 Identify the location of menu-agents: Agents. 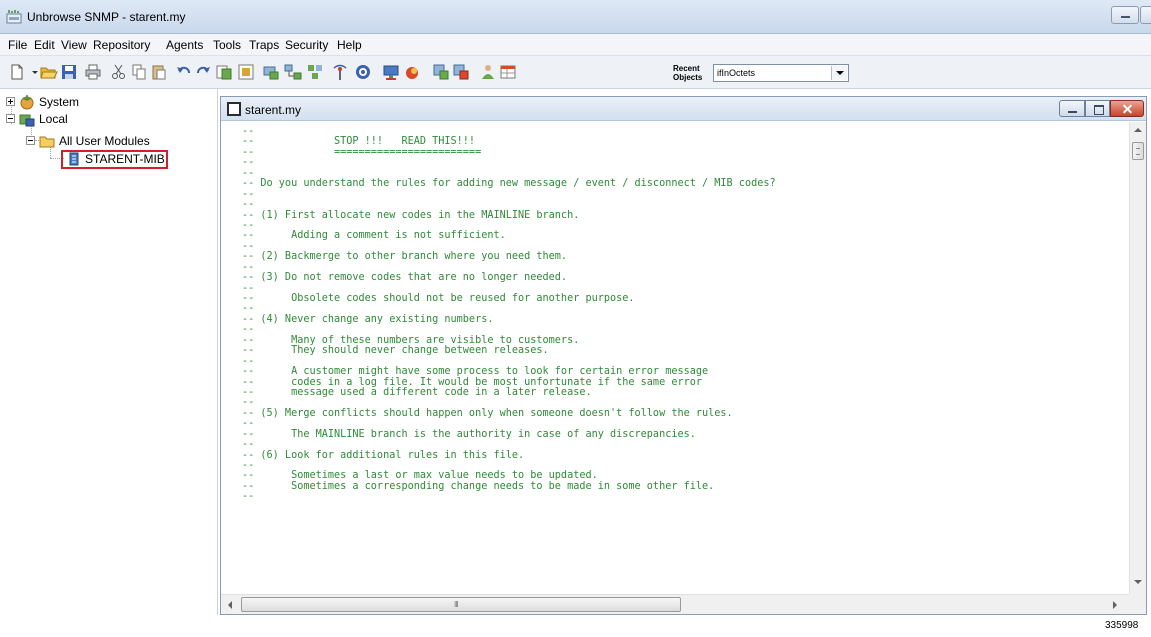
(184, 45).